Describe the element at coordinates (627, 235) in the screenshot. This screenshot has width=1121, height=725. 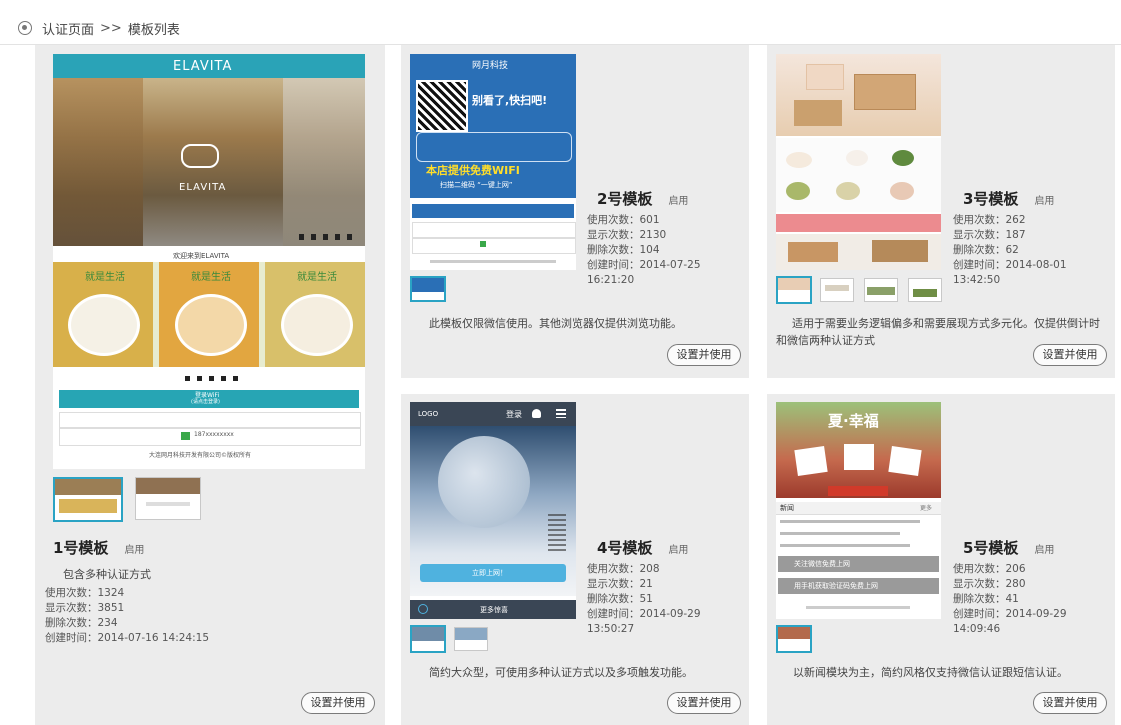
I see `template-2-shows: 显示次数：2130` at that location.